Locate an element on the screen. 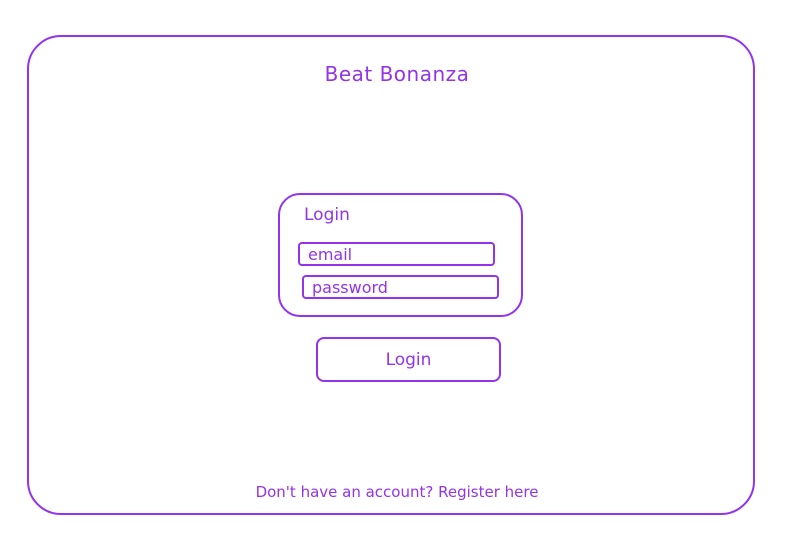 The width and height of the screenshot is (794, 543). login-card-title: Login is located at coordinates (327, 215).